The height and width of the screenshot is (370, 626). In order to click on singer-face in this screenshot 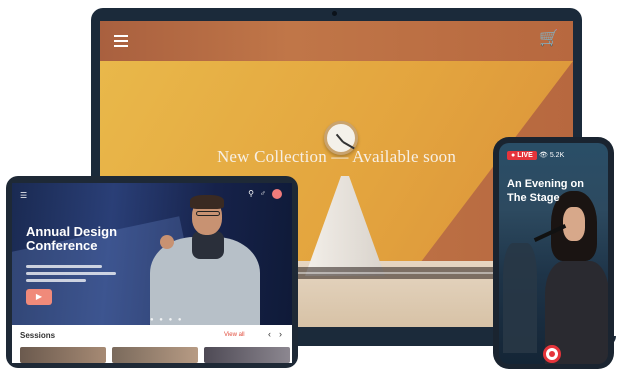, I will do `click(574, 224)`.